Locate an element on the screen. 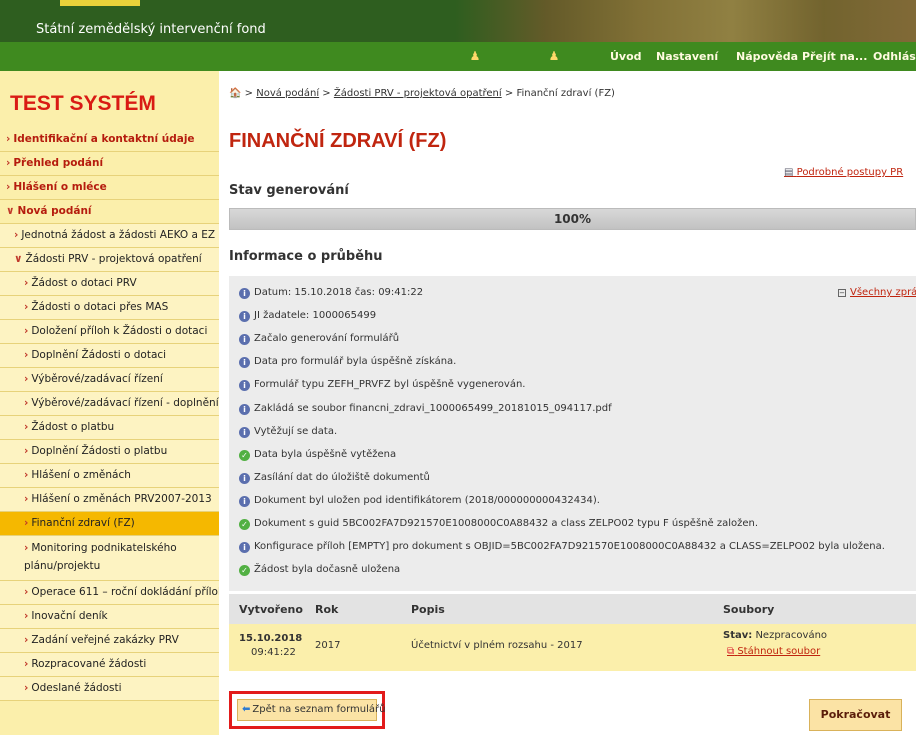 This screenshot has width=916, height=735. sidebar-item-7: › Žádosti o dotaci přes MAS is located at coordinates (109, 308).